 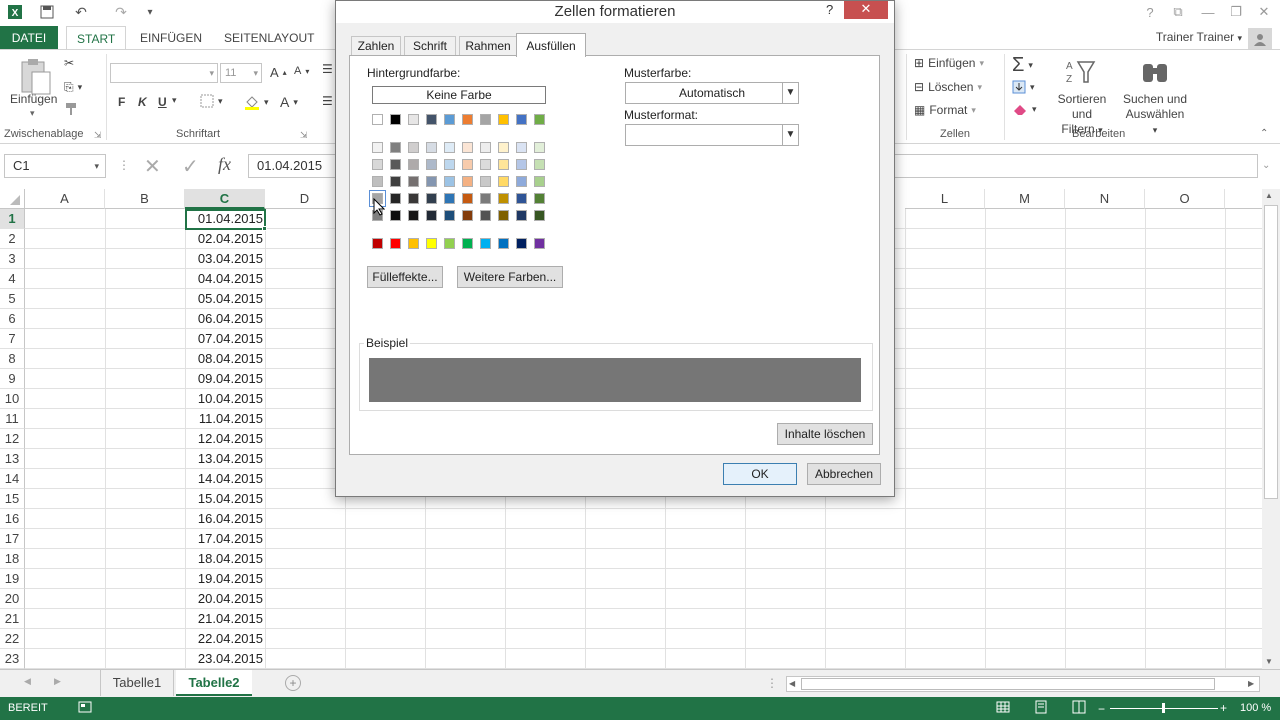 I want to click on table-cell: 19.04.2015, so click(x=226, y=579).